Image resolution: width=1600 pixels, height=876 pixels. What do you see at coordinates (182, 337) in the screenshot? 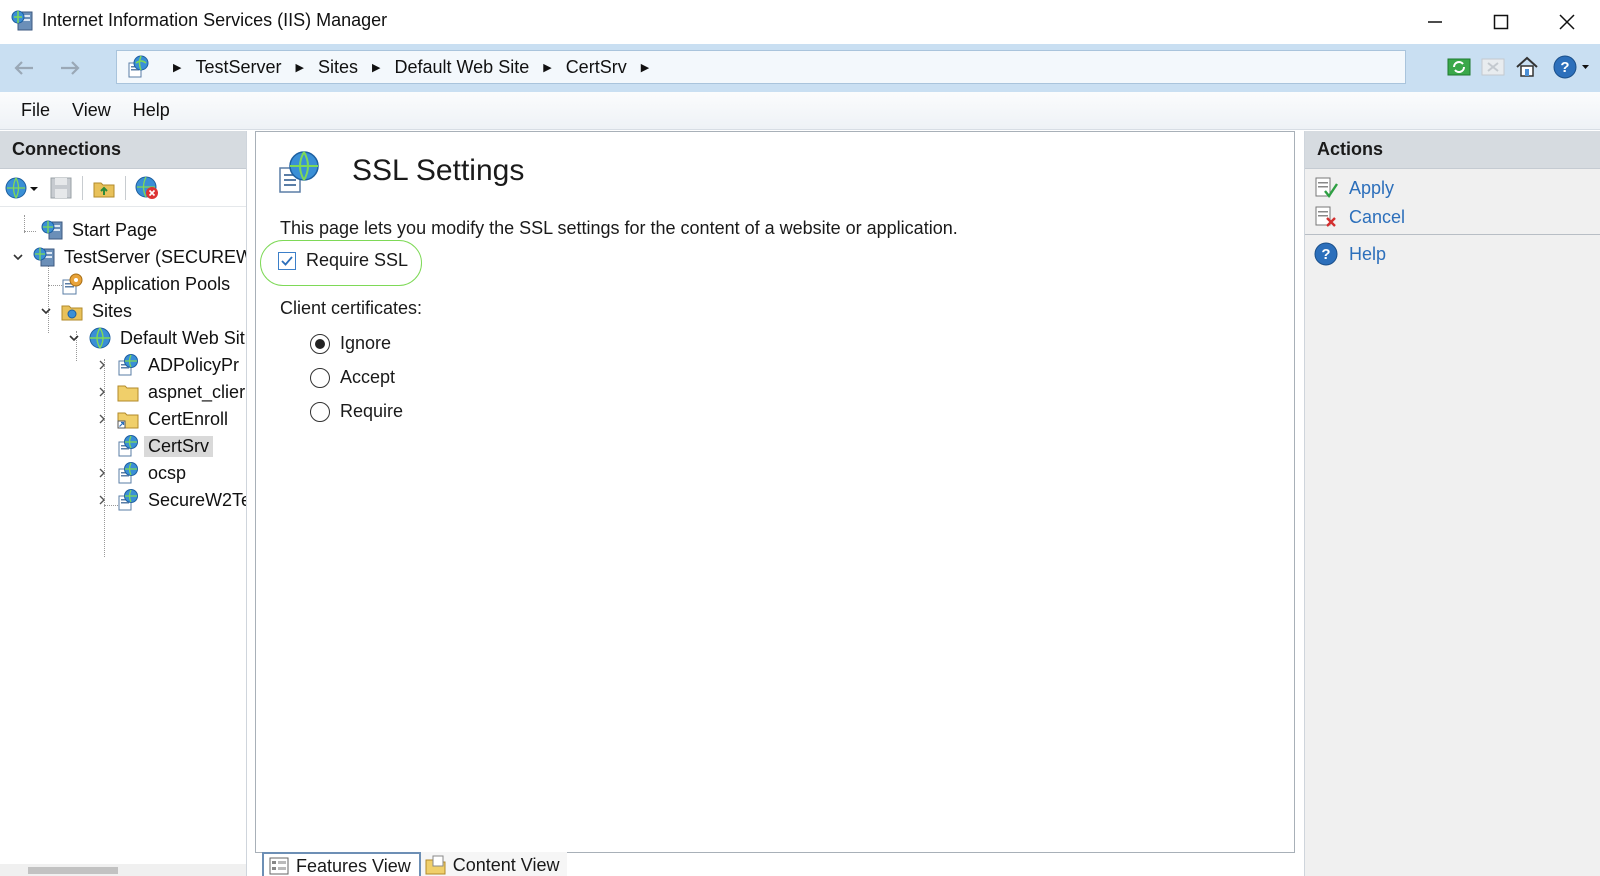
I see `tree-item-label: Default Web Sit` at bounding box center [182, 337].